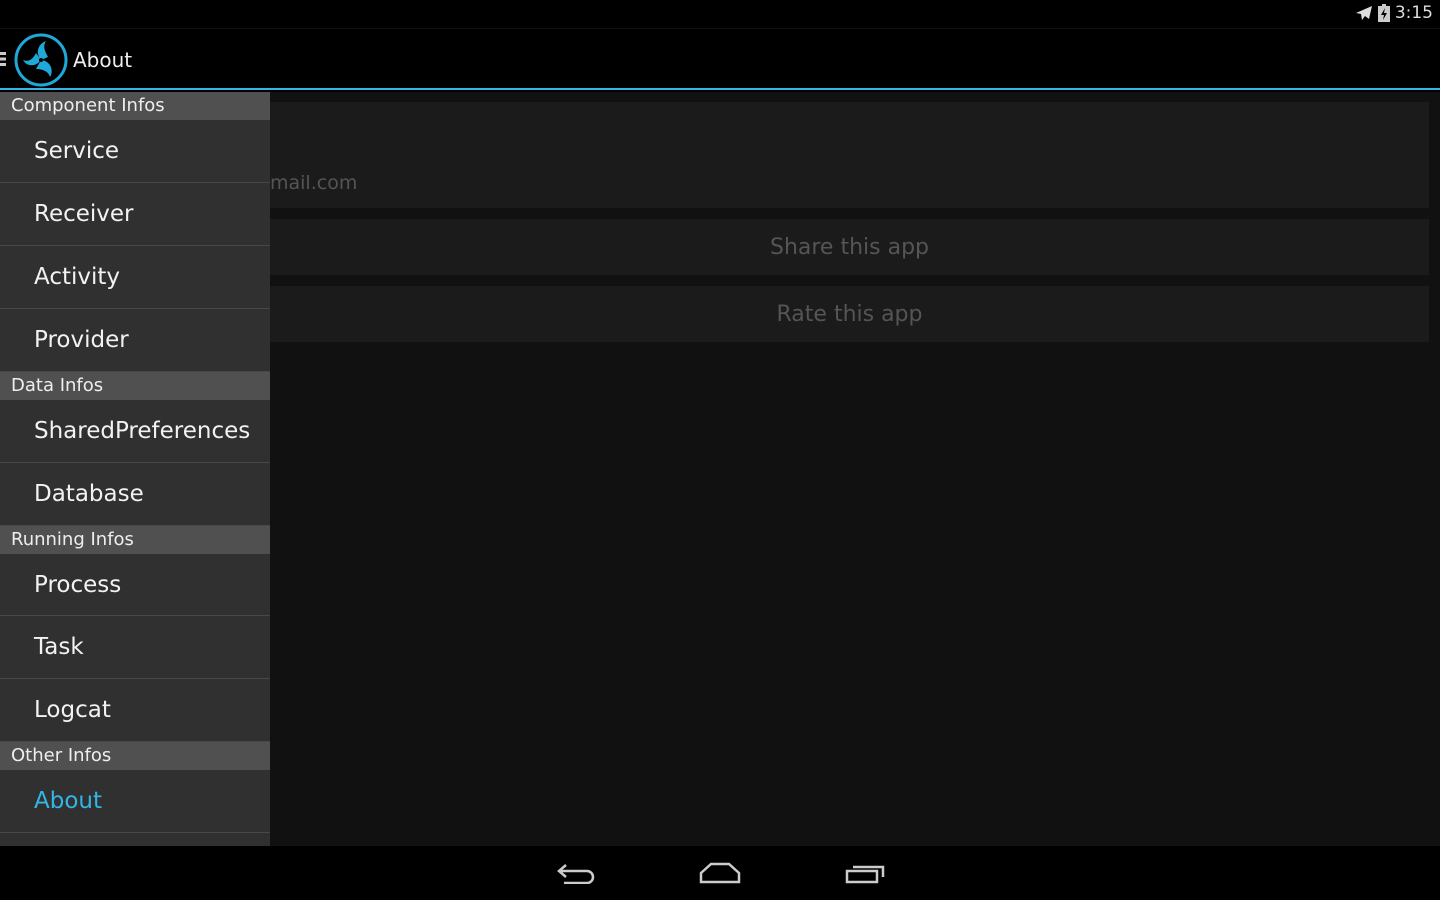  I want to click on drawer-item-task: Task, so click(135, 647).